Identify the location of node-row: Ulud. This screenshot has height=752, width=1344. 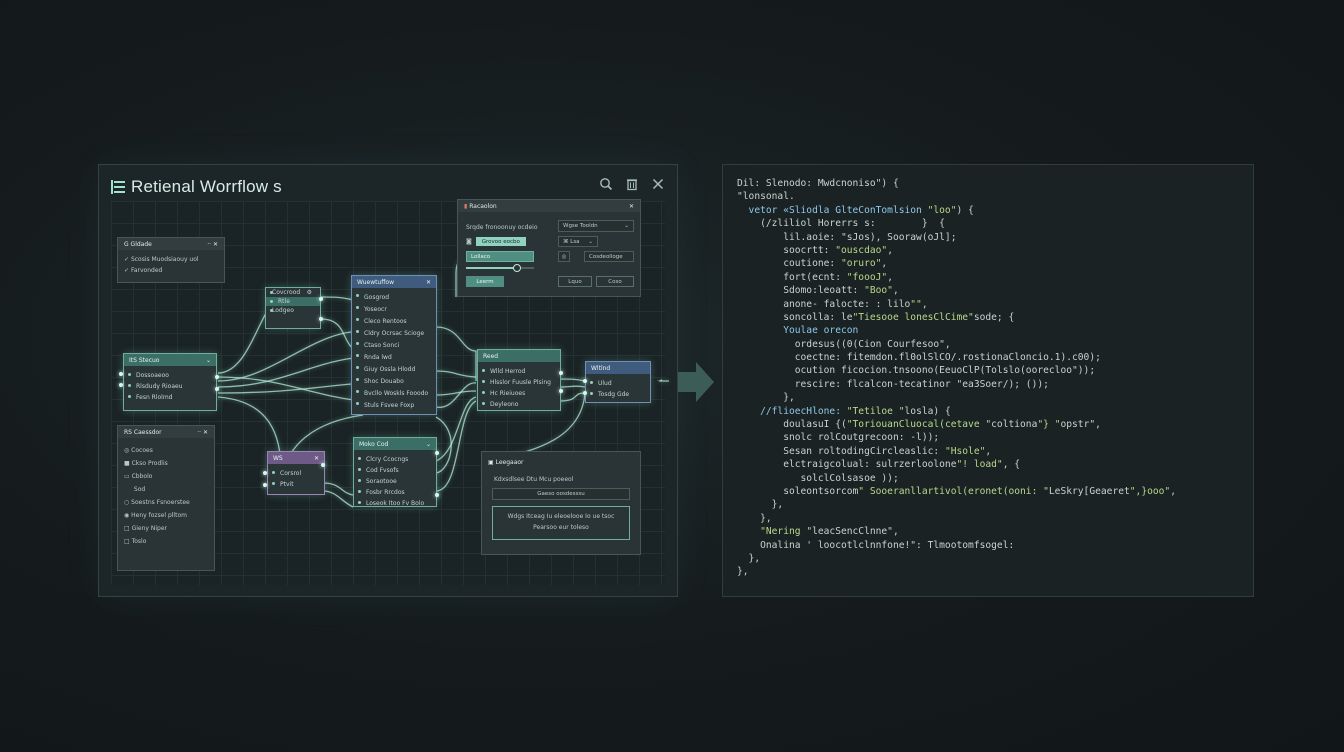
(618, 383).